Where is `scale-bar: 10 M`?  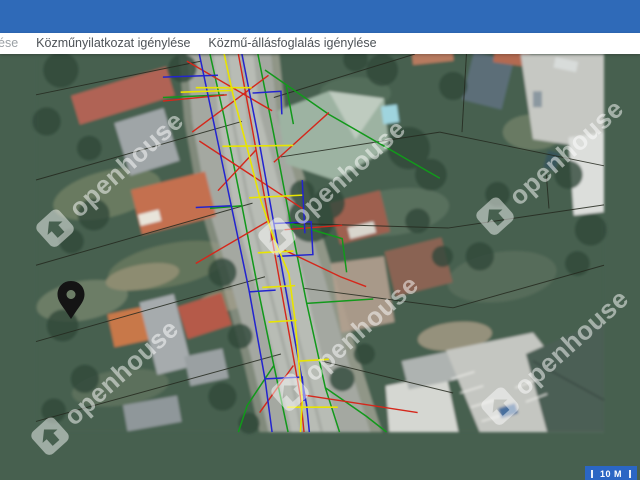
scale-bar: 10 M is located at coordinates (611, 473).